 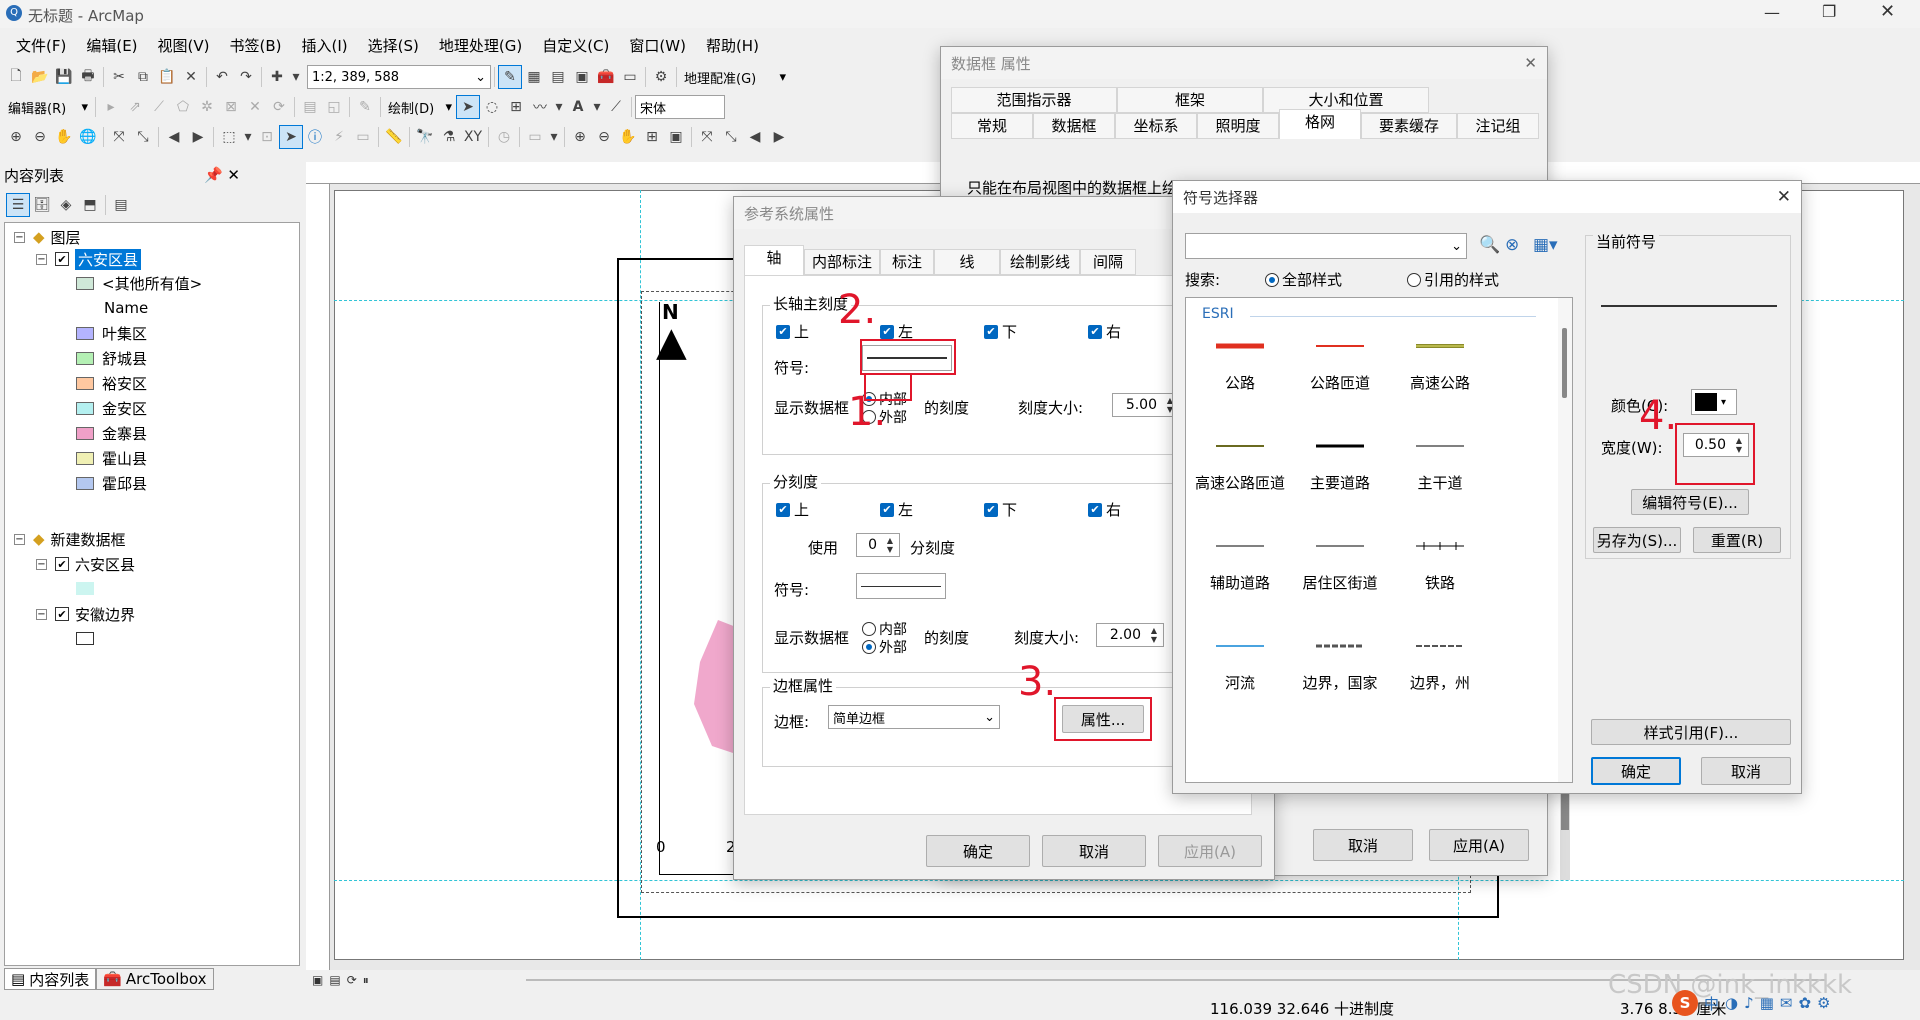 What do you see at coordinates (755, 137) in the screenshot?
I see `back-extent-icon: ◀` at bounding box center [755, 137].